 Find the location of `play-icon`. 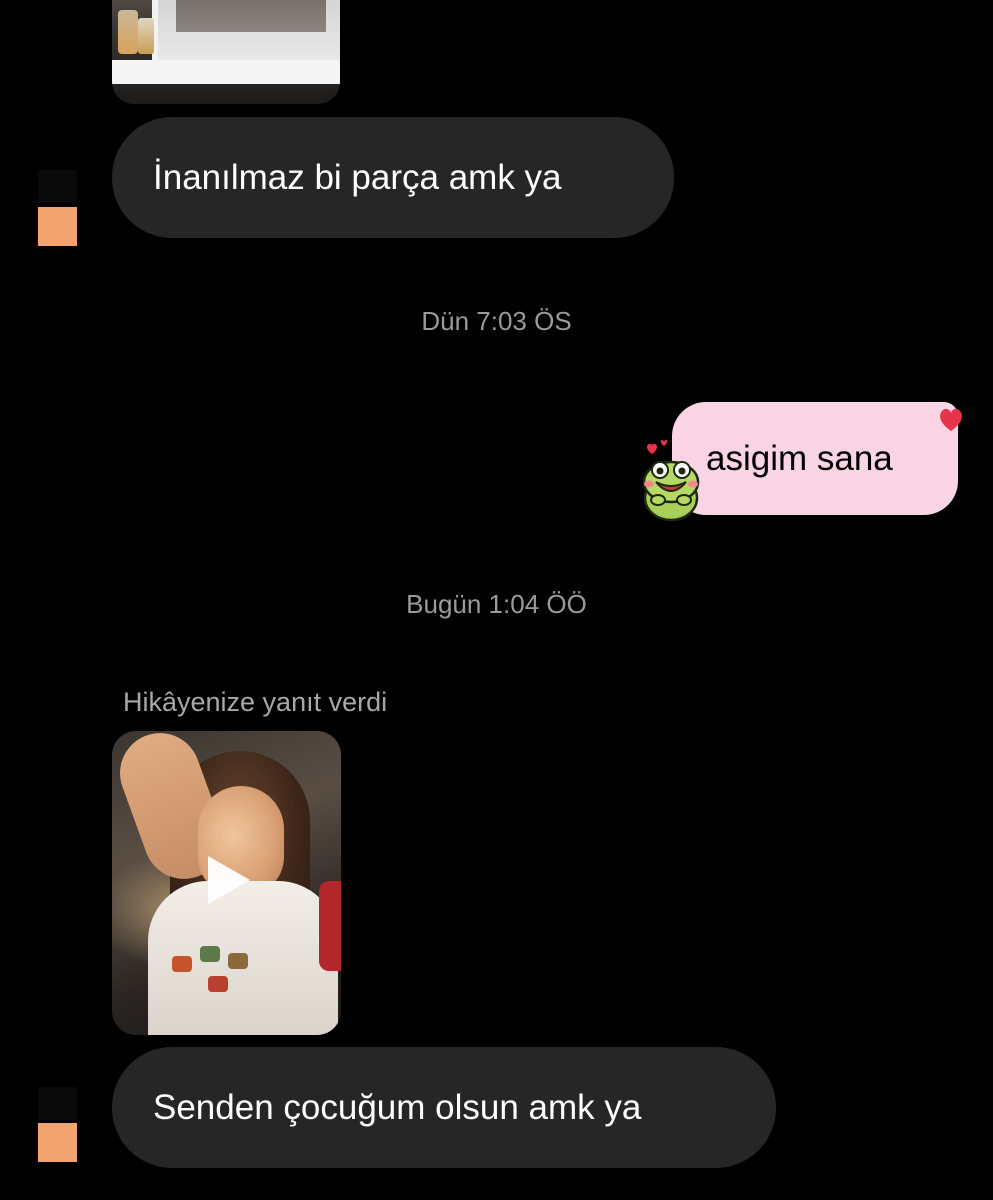

play-icon is located at coordinates (229, 880).